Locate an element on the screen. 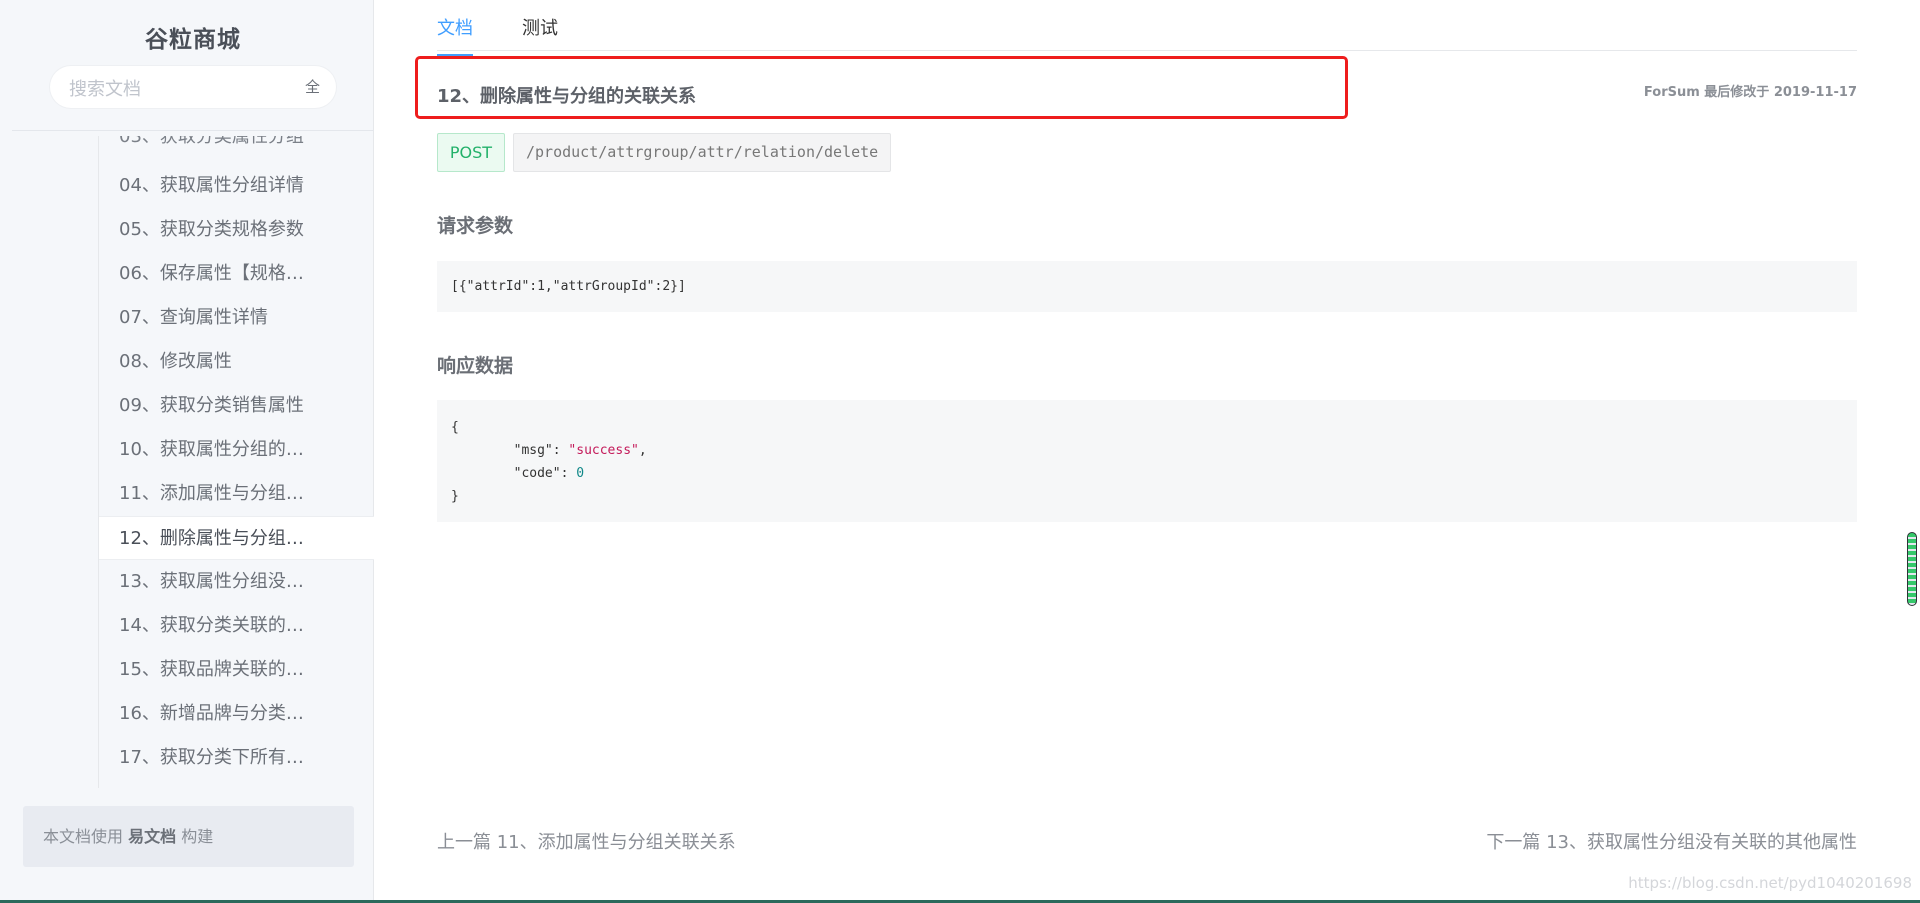 This screenshot has width=1920, height=903. sidebar-item: 08、修改属性 is located at coordinates (236, 362).